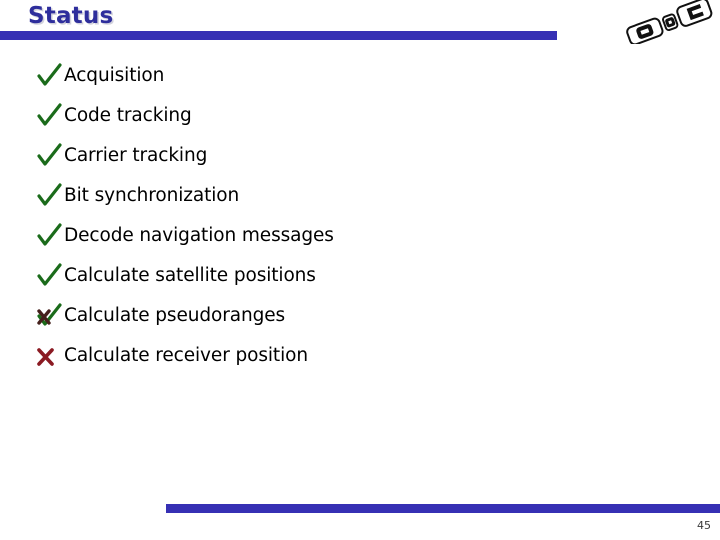 This screenshot has height=540, width=720. I want to click on title-divider, so click(278, 35).